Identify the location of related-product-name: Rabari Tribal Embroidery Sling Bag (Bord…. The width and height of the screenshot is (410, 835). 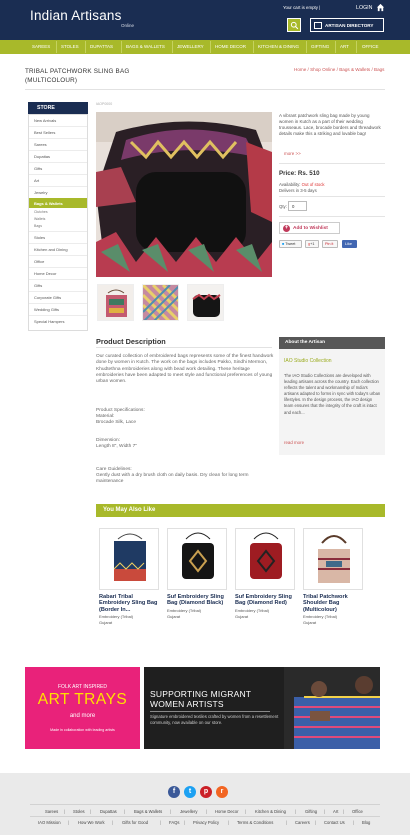
(130, 603).